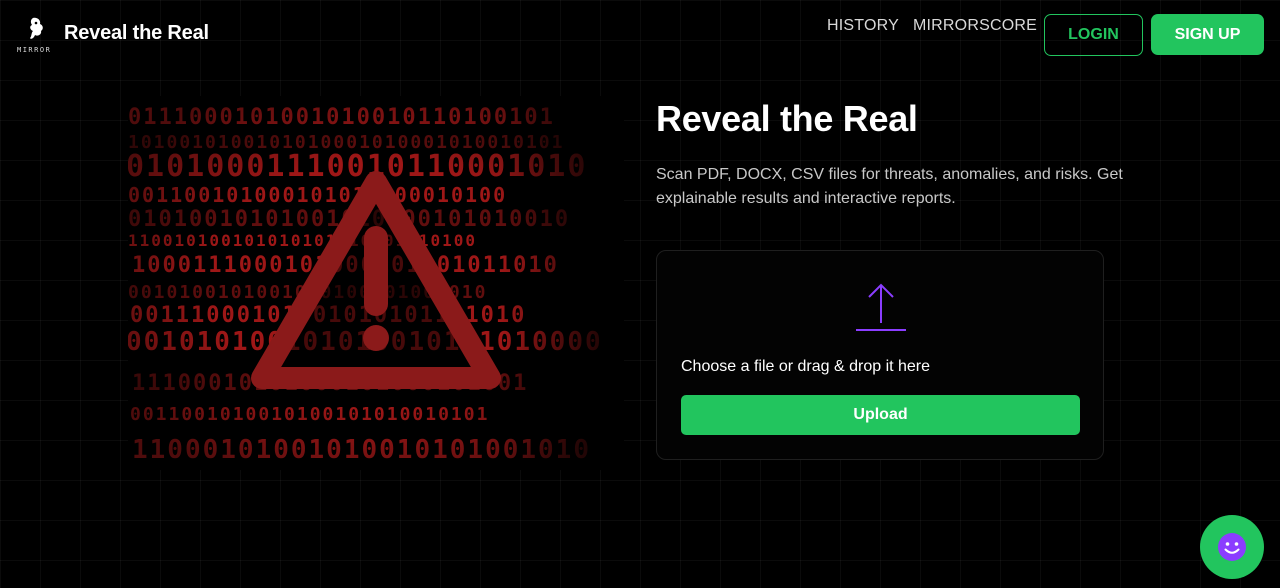 The width and height of the screenshot is (1280, 588). I want to click on mirror-logo-icon, so click(36, 28).